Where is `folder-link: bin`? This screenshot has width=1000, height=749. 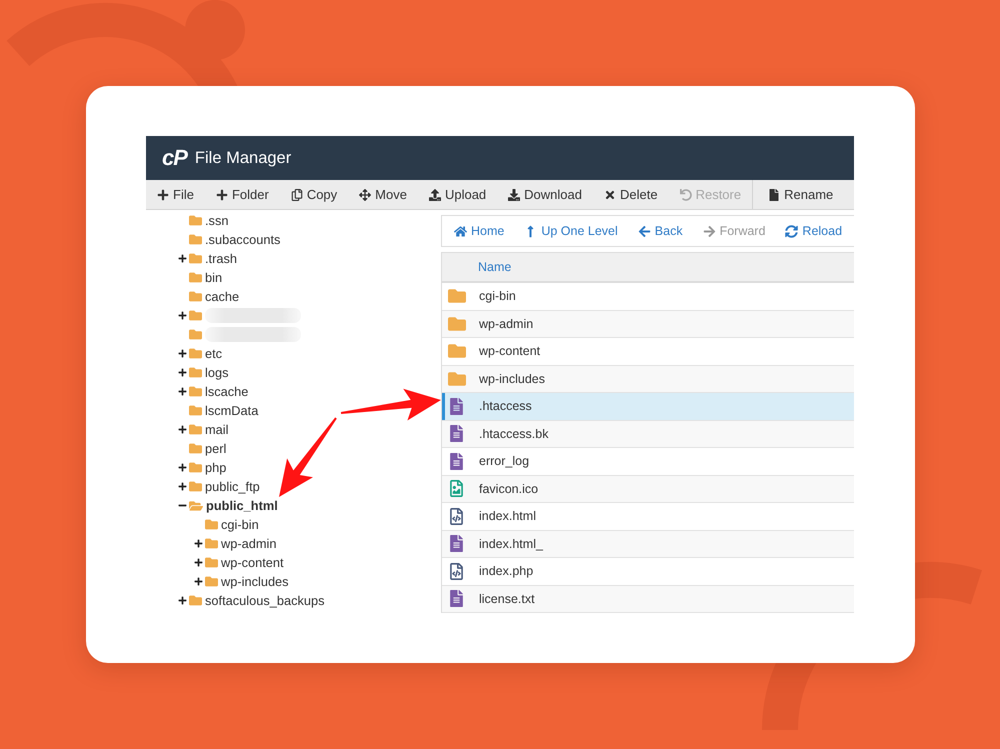
folder-link: bin is located at coordinates (213, 277).